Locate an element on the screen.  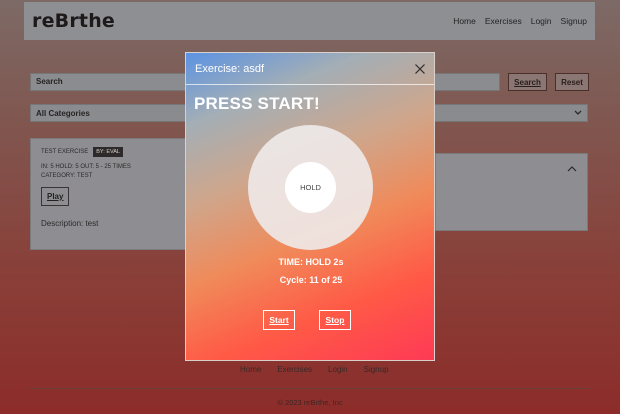
nav-signup-link: Signup is located at coordinates (574, 21).